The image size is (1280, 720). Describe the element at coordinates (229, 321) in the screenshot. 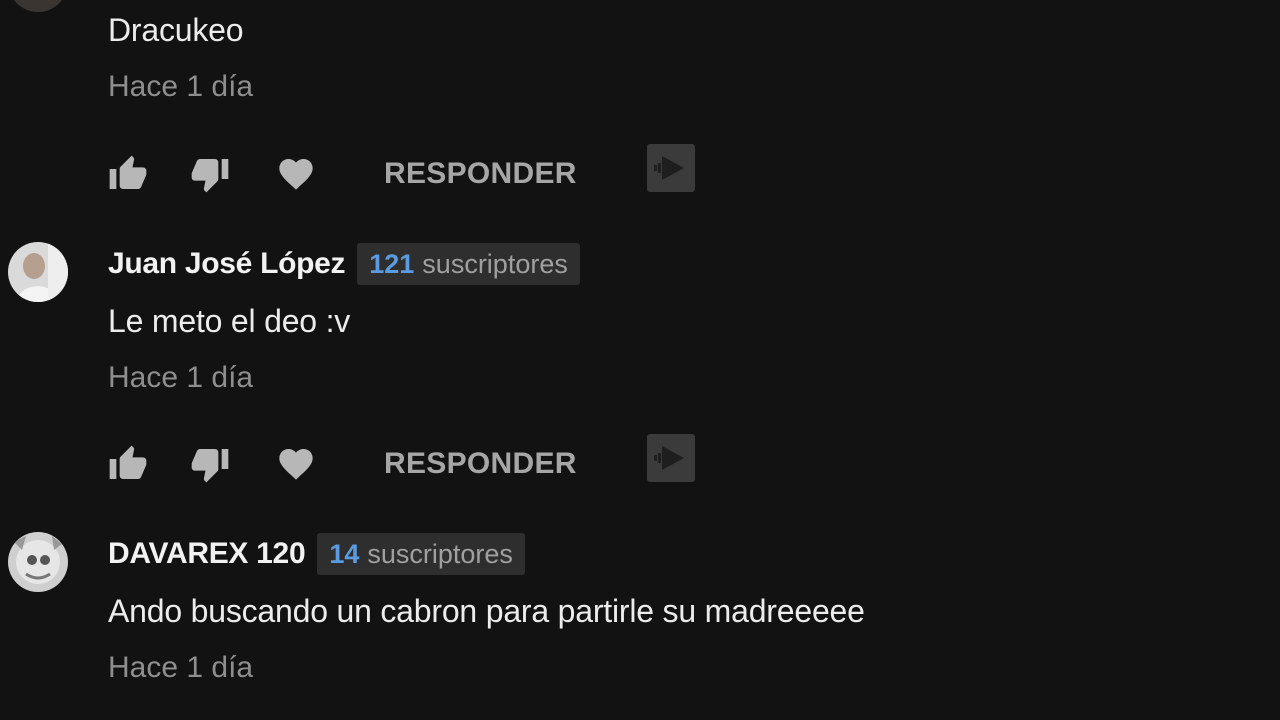

I see `comment-text: Le meto el deo :v` at that location.